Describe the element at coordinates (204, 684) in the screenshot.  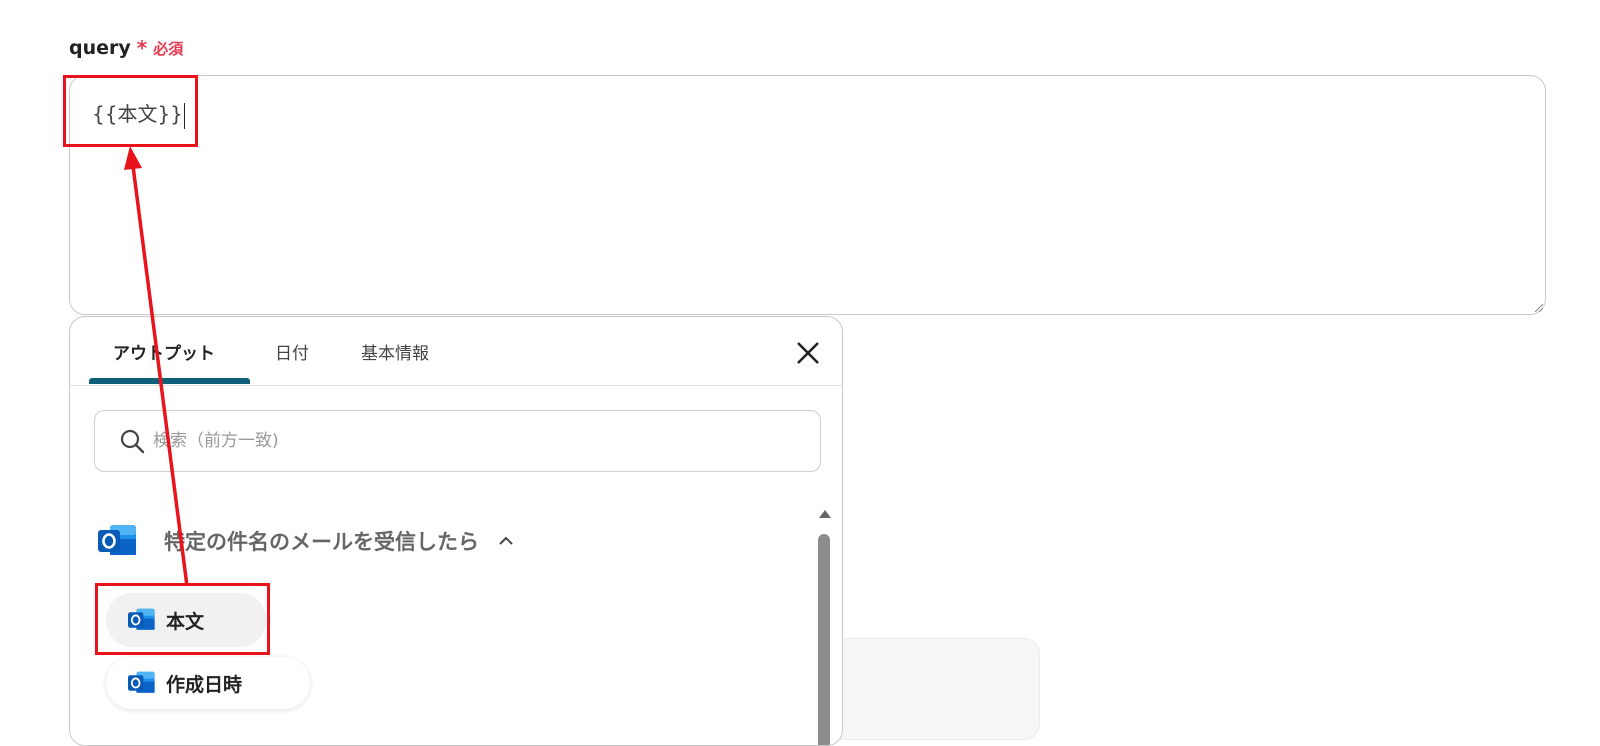
I see `output-item-label: 作成日時` at that location.